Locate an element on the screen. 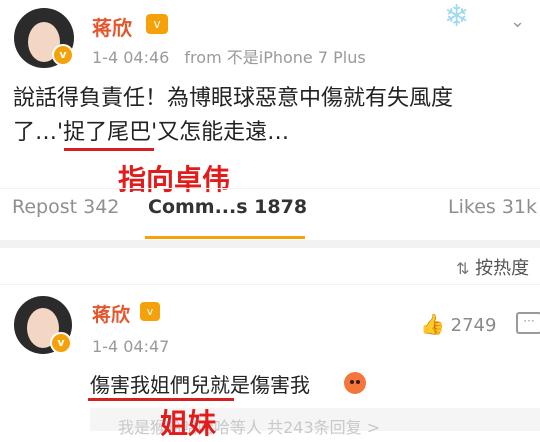  thumbs-up-icon: 👍 is located at coordinates (432, 324).